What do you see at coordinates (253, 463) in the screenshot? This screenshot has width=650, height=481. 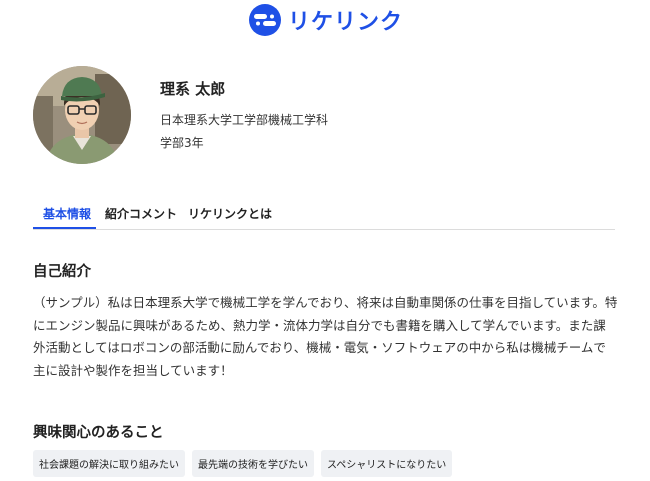 I see `interest-tag: 最先端の技術を学びたい` at bounding box center [253, 463].